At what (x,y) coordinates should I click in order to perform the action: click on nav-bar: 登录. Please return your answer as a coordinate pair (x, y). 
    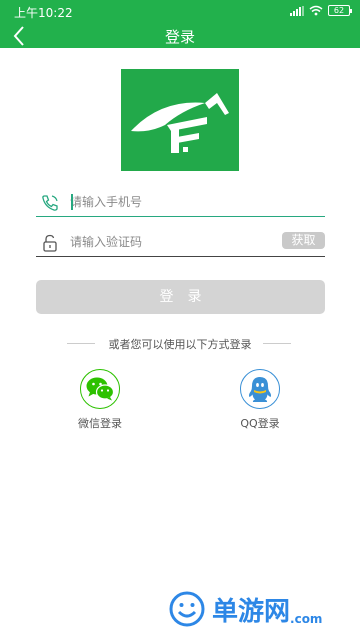
    Looking at the image, I should click on (180, 36).